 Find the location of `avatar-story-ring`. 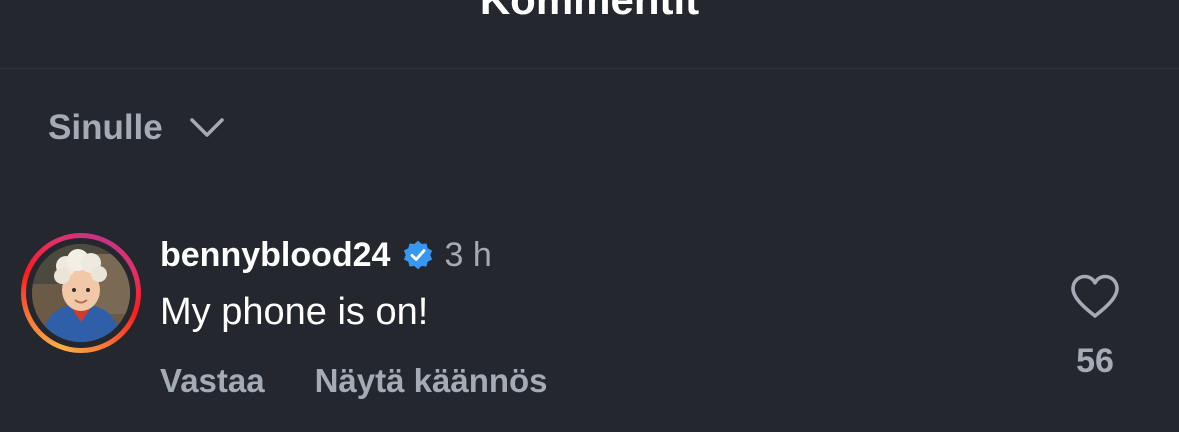

avatar-story-ring is located at coordinates (81, 293).